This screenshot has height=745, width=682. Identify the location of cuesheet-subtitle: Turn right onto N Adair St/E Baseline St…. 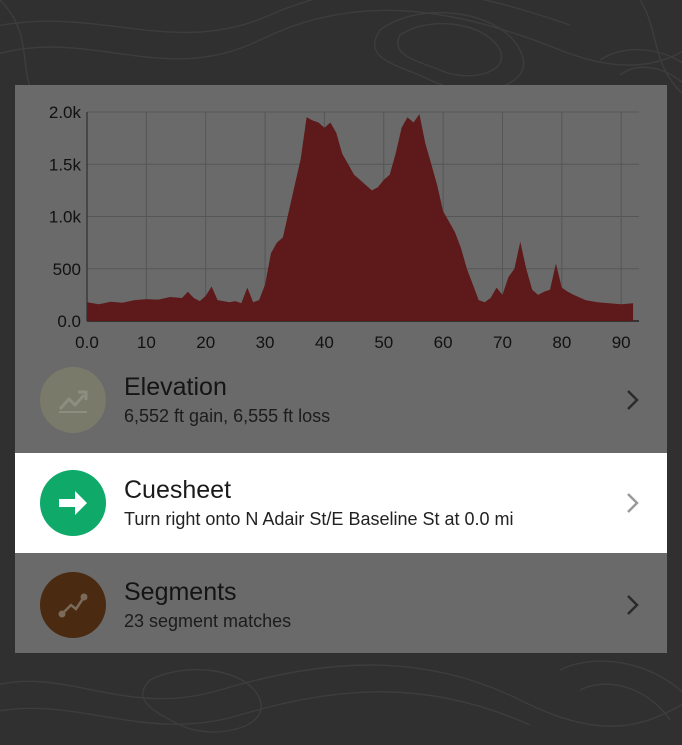
(319, 519).